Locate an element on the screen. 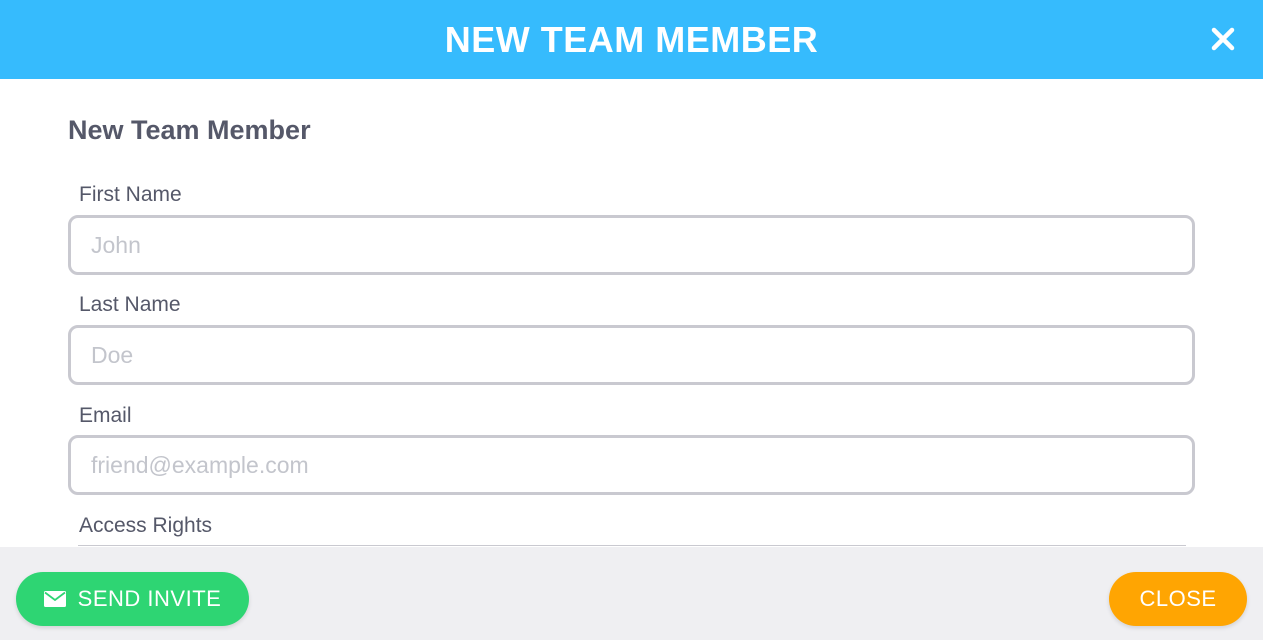 The width and height of the screenshot is (1263, 640). modal-header: NEW TEAM MEMBER is located at coordinates (631, 39).